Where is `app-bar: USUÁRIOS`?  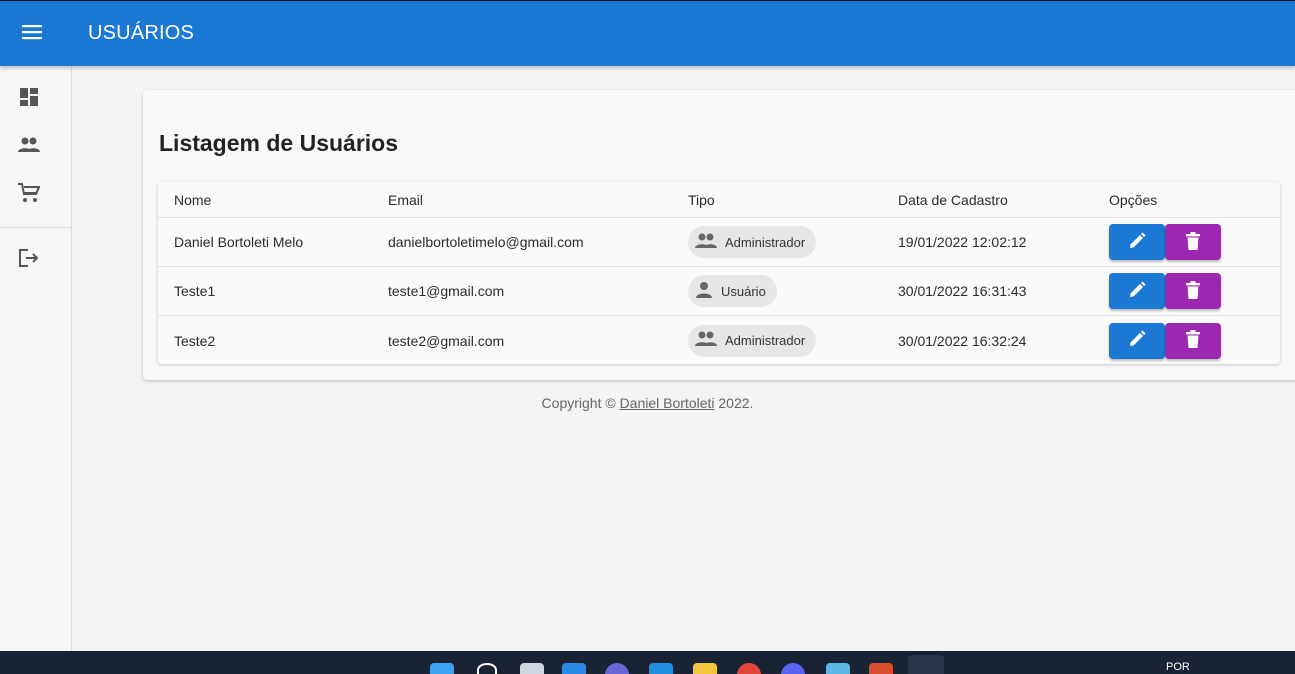
app-bar: USUÁRIOS is located at coordinates (647, 33).